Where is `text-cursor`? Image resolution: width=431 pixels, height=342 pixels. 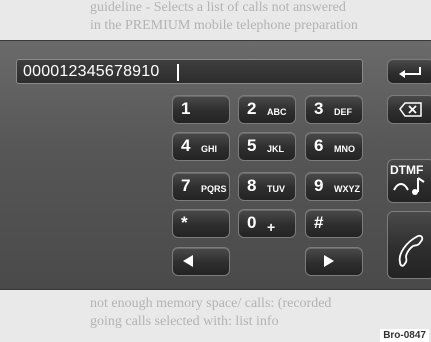 text-cursor is located at coordinates (178, 72).